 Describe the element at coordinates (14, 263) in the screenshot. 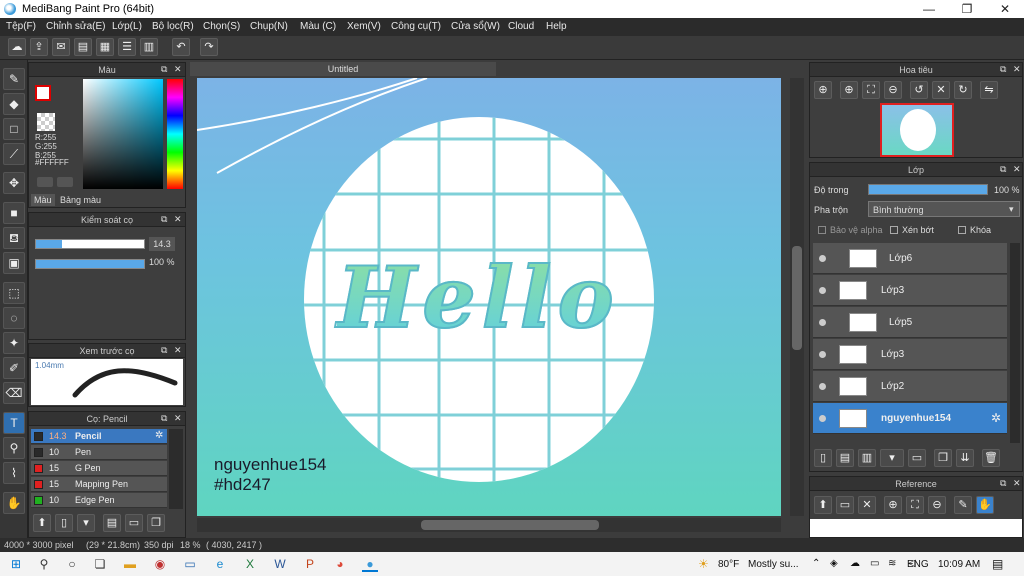

I see `gradient-tool-icon: ▣` at that location.